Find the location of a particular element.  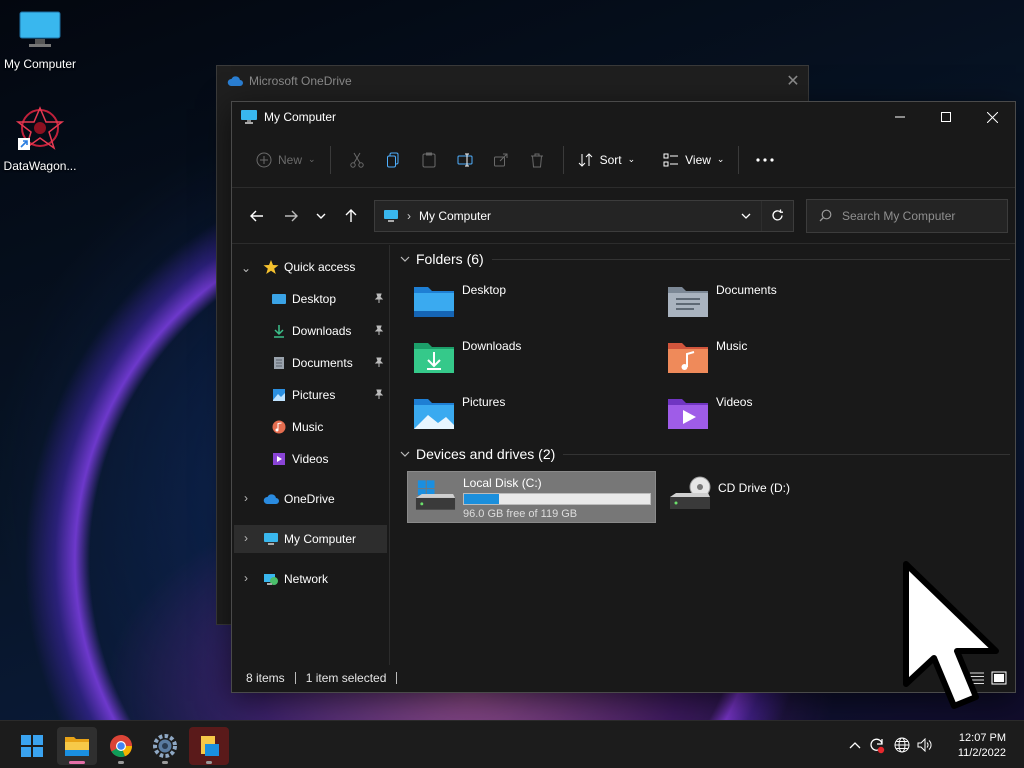

nav-item-my-computer: My Computer is located at coordinates (310, 539).